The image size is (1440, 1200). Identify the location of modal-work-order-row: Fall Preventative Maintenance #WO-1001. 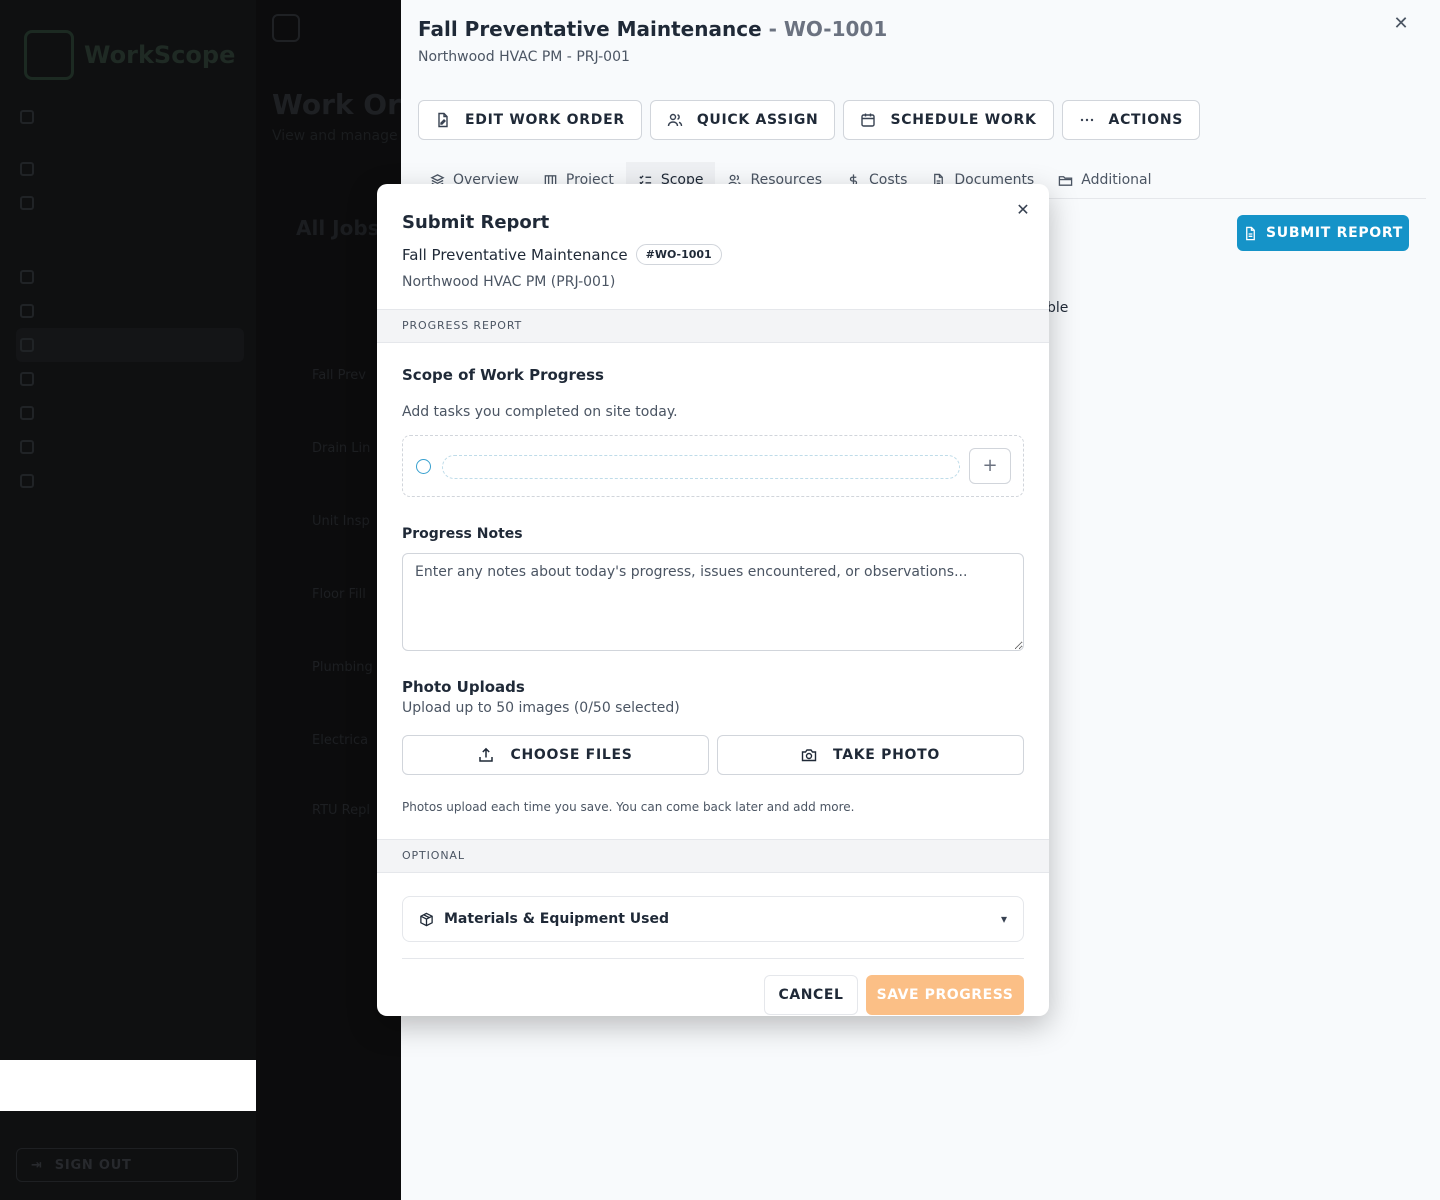
(562, 254).